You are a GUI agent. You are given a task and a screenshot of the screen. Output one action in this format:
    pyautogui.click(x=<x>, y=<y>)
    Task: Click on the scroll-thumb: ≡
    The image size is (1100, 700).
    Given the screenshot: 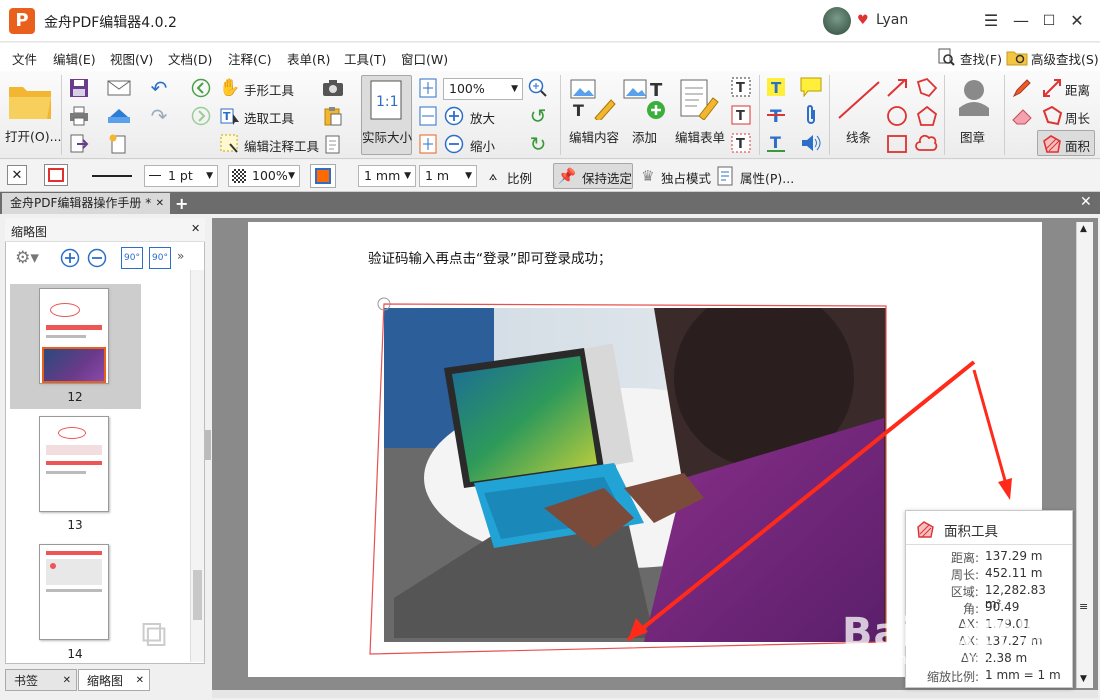 What is the action you would take?
    pyautogui.click(x=1083, y=606)
    